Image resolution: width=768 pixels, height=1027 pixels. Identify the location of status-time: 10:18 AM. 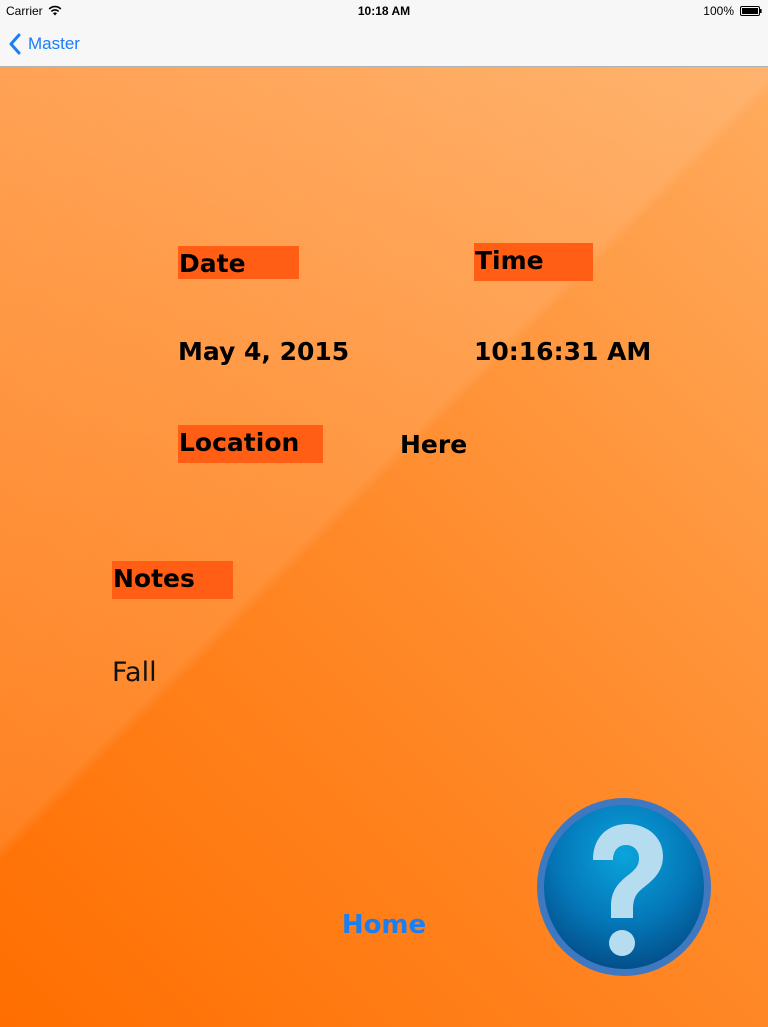
(384, 11).